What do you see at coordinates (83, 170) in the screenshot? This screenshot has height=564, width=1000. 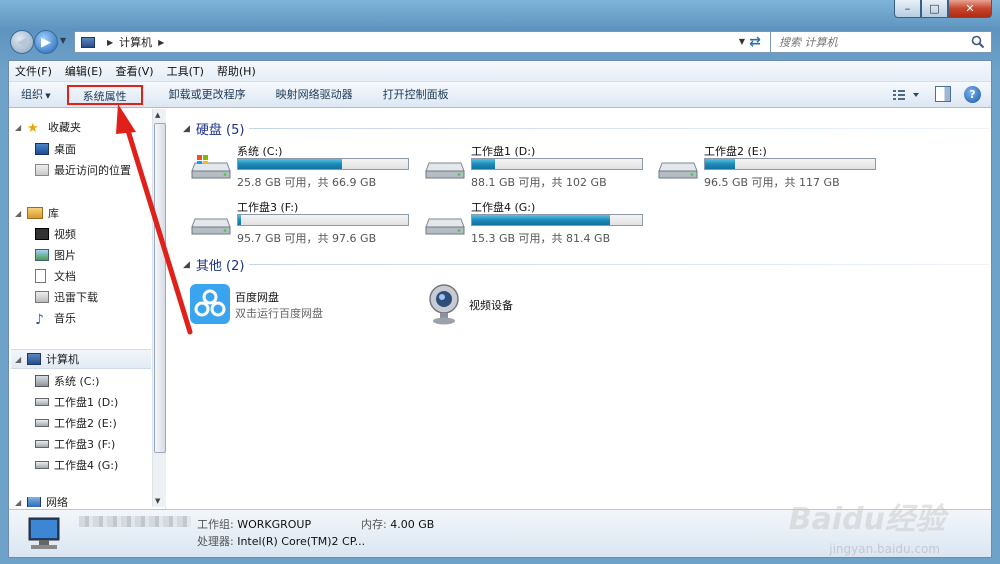 I see `nav-recent-places: 最近访问的位置` at bounding box center [83, 170].